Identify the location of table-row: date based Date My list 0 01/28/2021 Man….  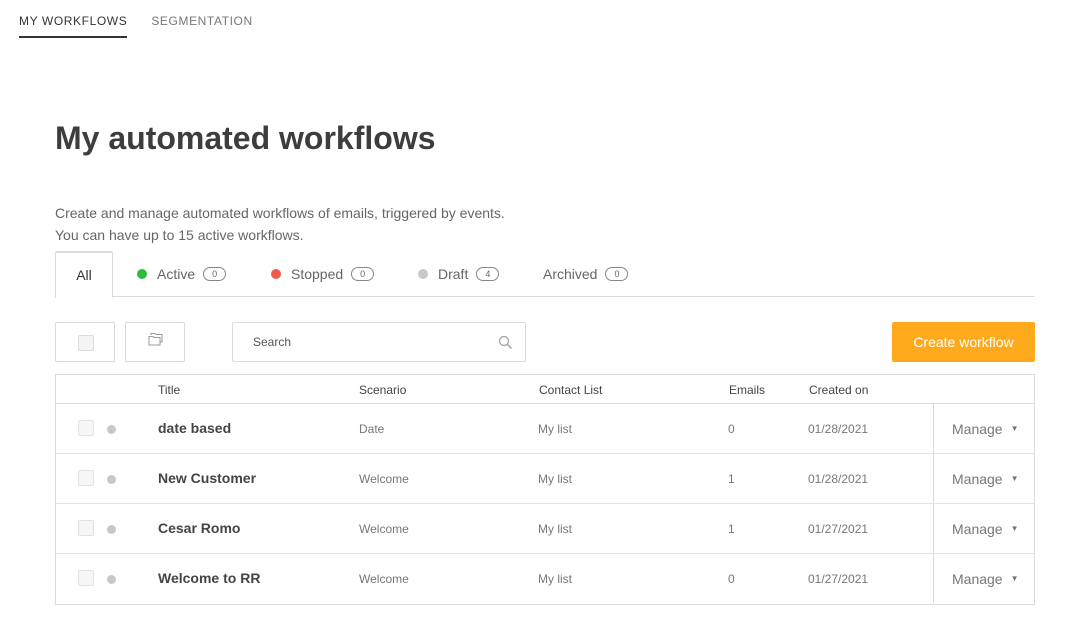
(545, 429).